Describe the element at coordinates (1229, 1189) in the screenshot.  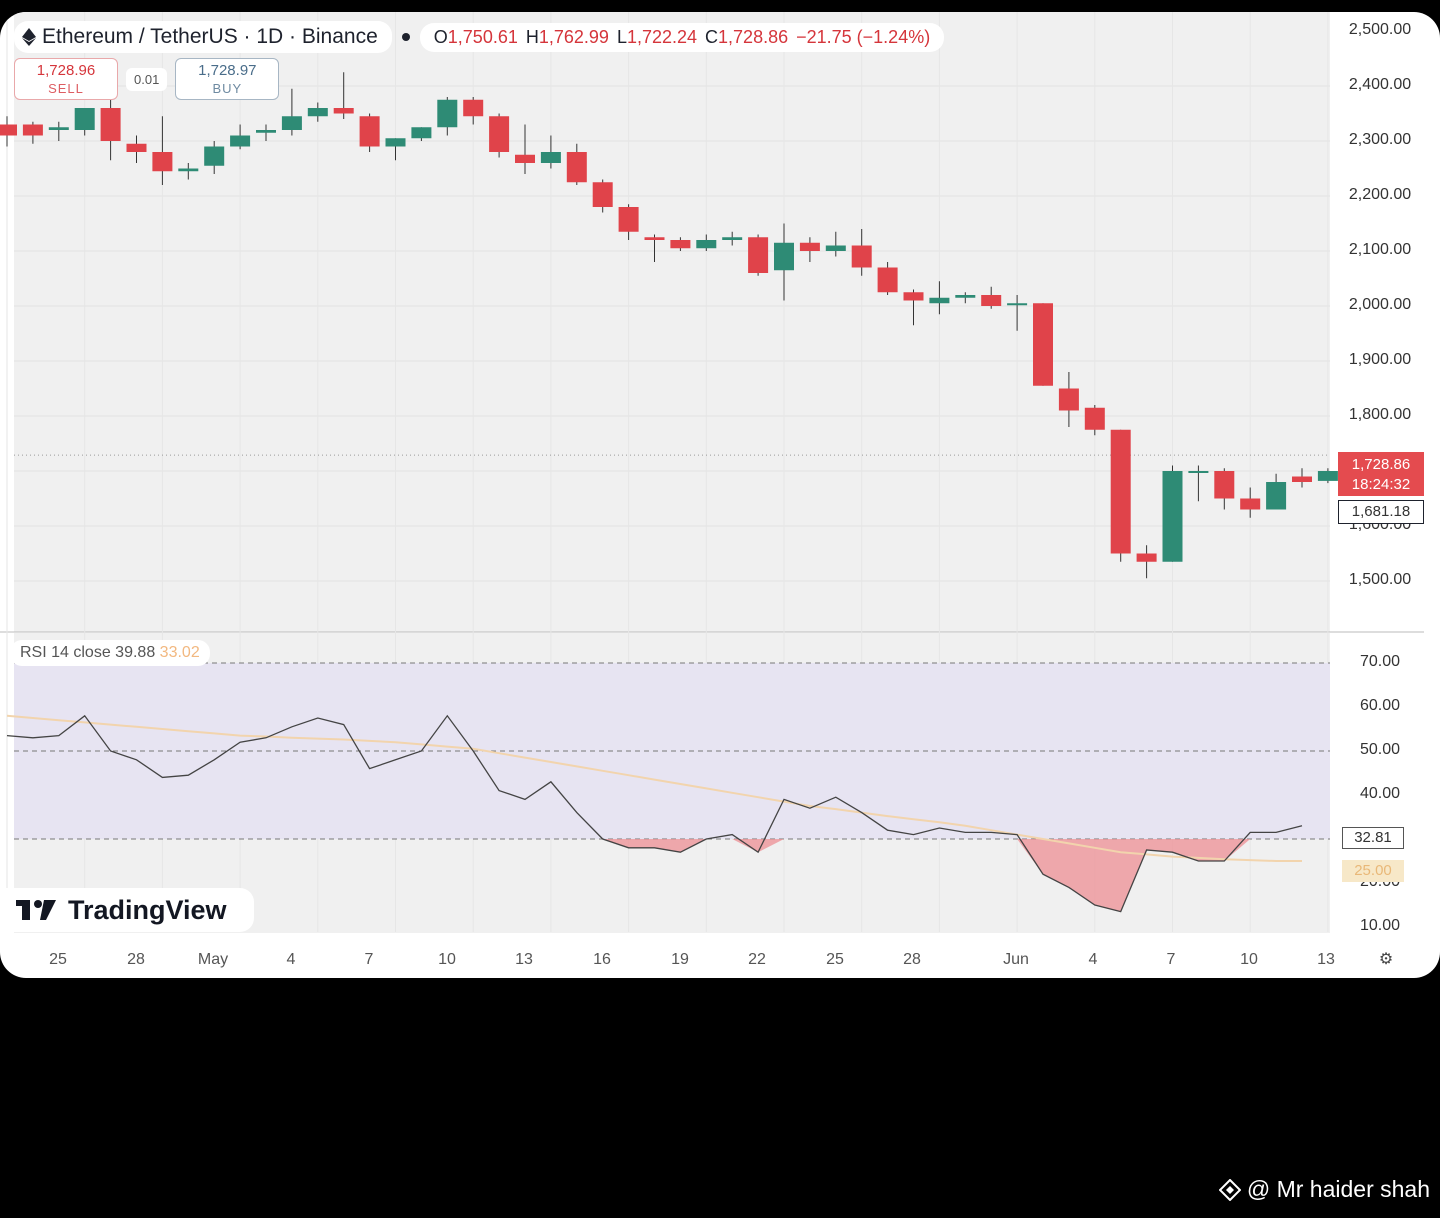
I see `binance-diamond-icon` at that location.